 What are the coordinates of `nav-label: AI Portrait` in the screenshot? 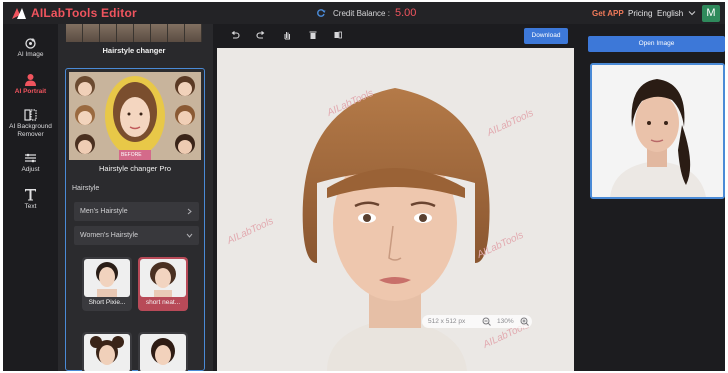 It's located at (30, 91).